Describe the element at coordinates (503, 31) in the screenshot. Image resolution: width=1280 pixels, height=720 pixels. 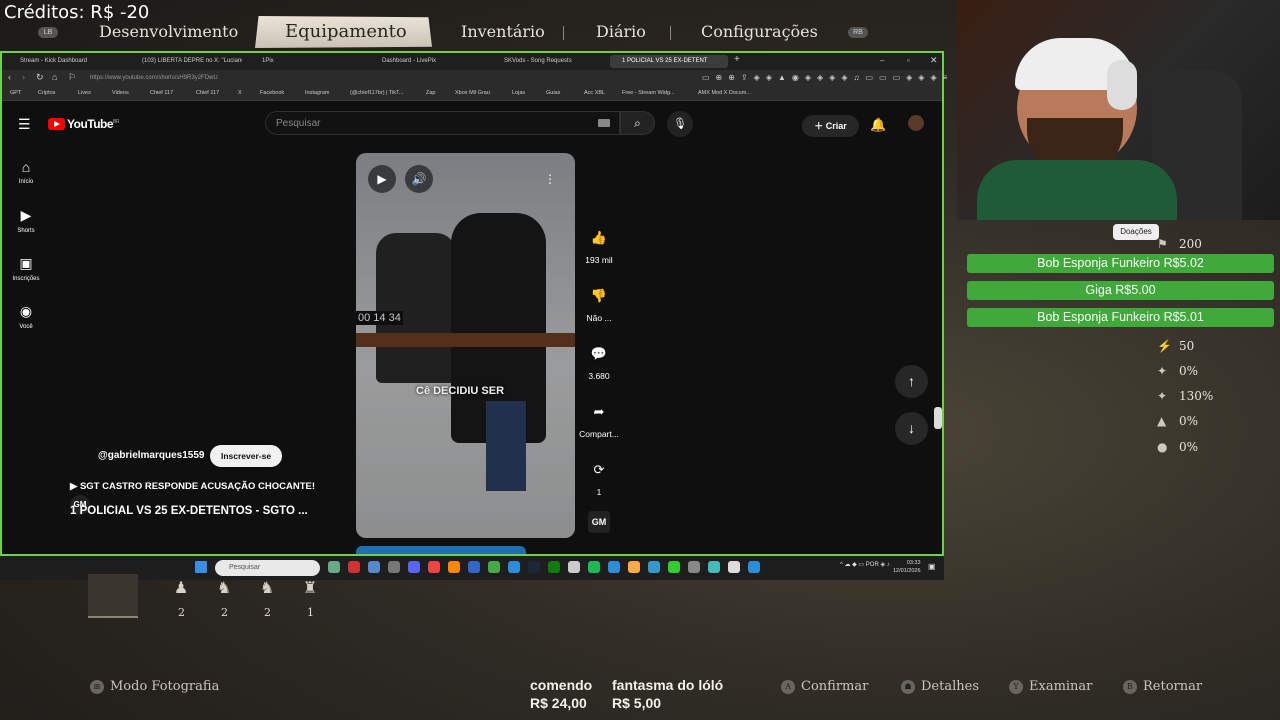
I see `tab-inventario: Inventário` at that location.